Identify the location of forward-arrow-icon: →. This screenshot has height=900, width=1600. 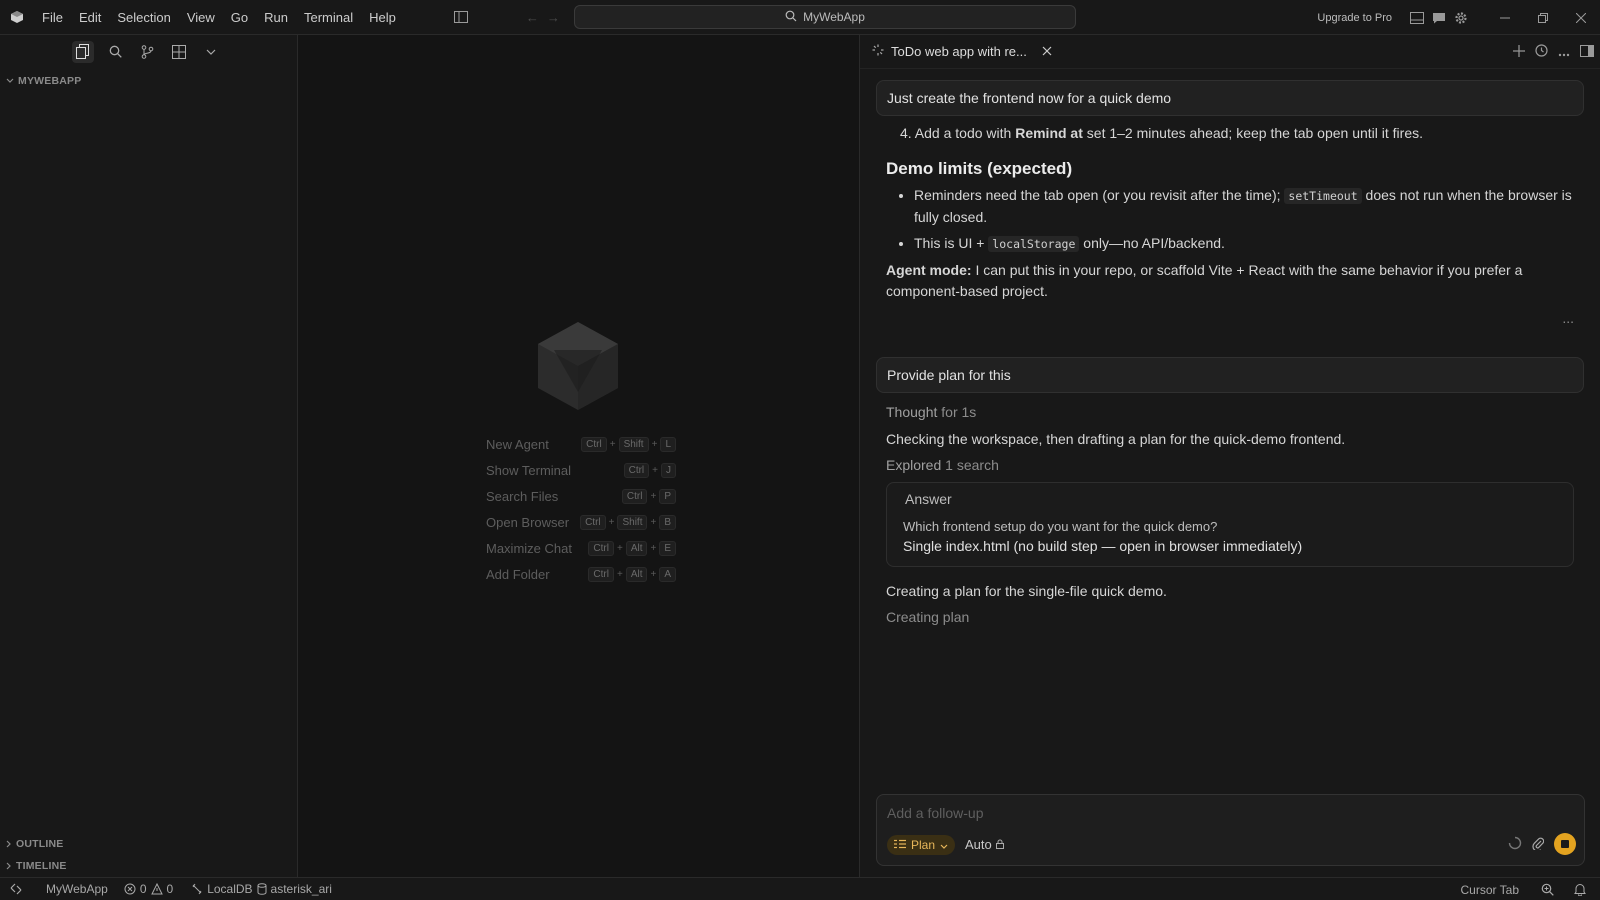
(553, 17).